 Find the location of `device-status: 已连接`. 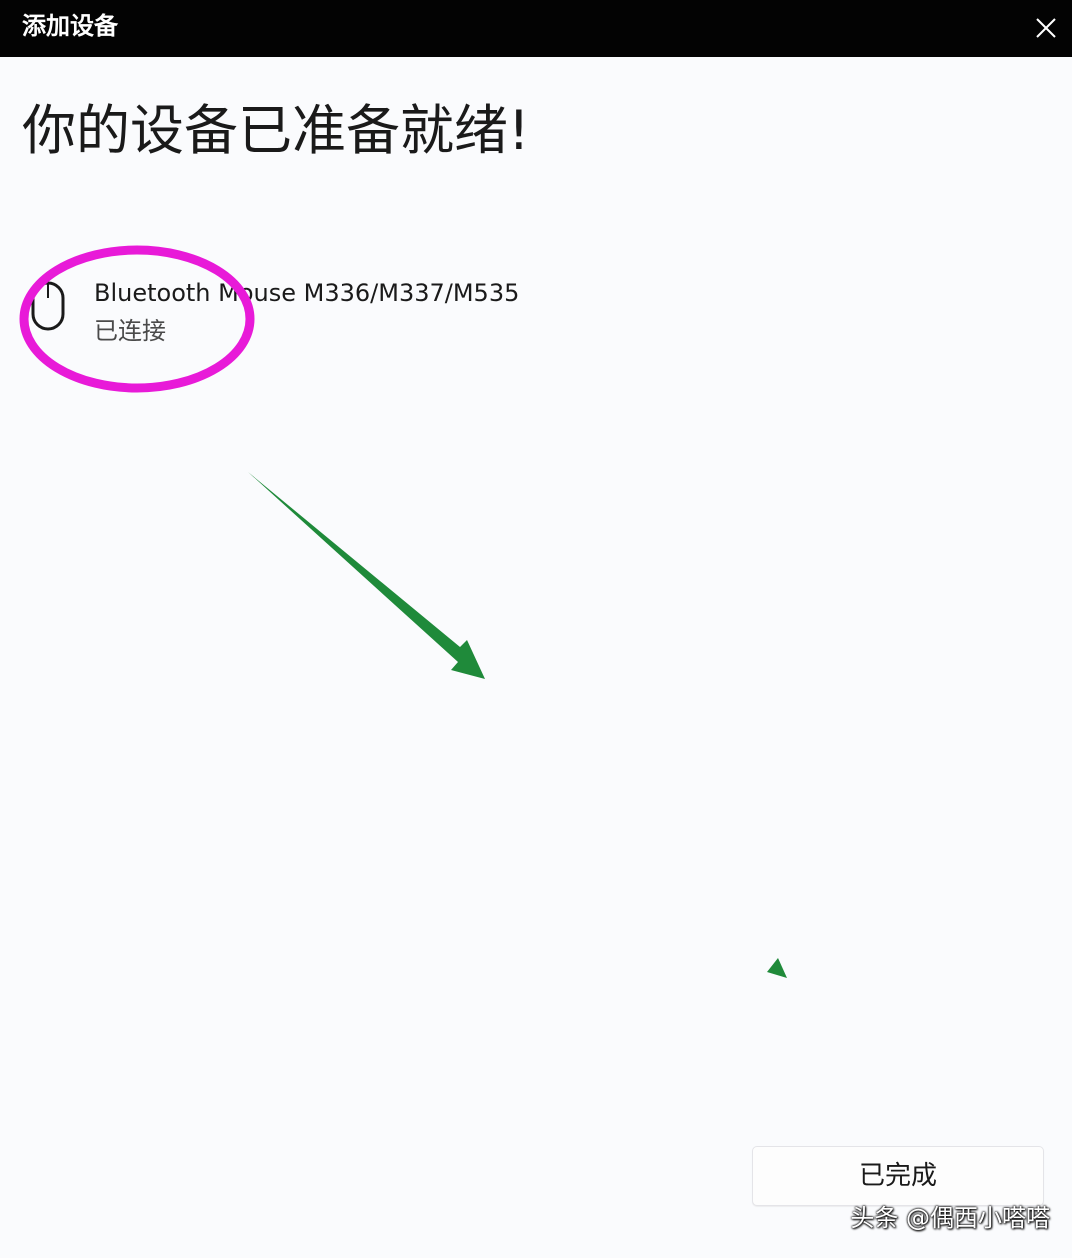

device-status: 已连接 is located at coordinates (130, 331).